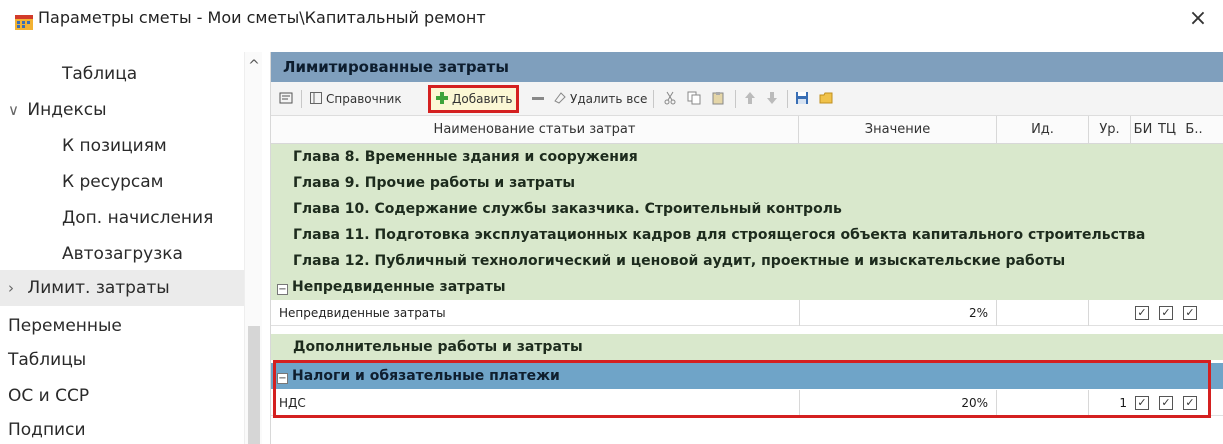  Describe the element at coordinates (47, 360) in the screenshot. I see `sidebar-item-label: Таблицы` at that location.